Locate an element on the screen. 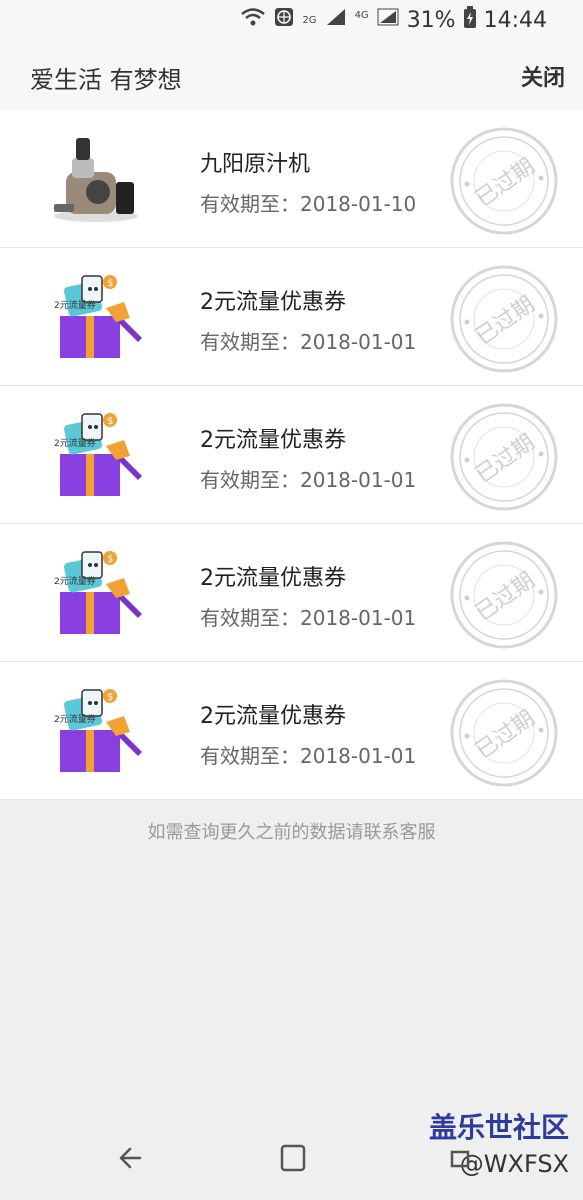  status-icons: 2G 4G 31% 14:44 is located at coordinates (393, 20).